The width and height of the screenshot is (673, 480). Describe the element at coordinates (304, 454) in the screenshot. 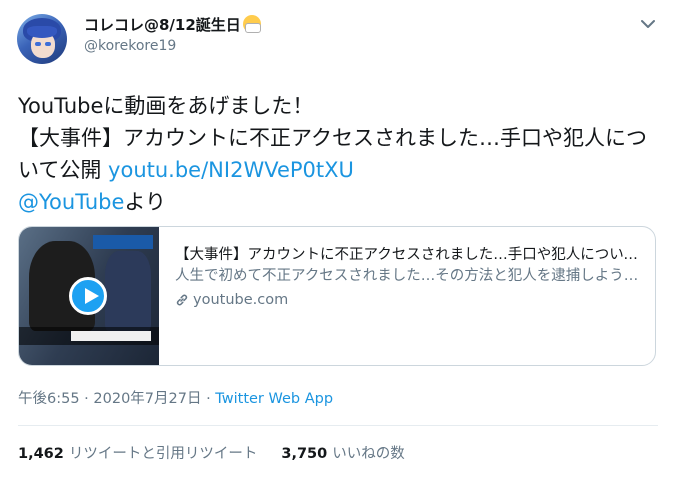

I see `likes-count: 3,750` at that location.